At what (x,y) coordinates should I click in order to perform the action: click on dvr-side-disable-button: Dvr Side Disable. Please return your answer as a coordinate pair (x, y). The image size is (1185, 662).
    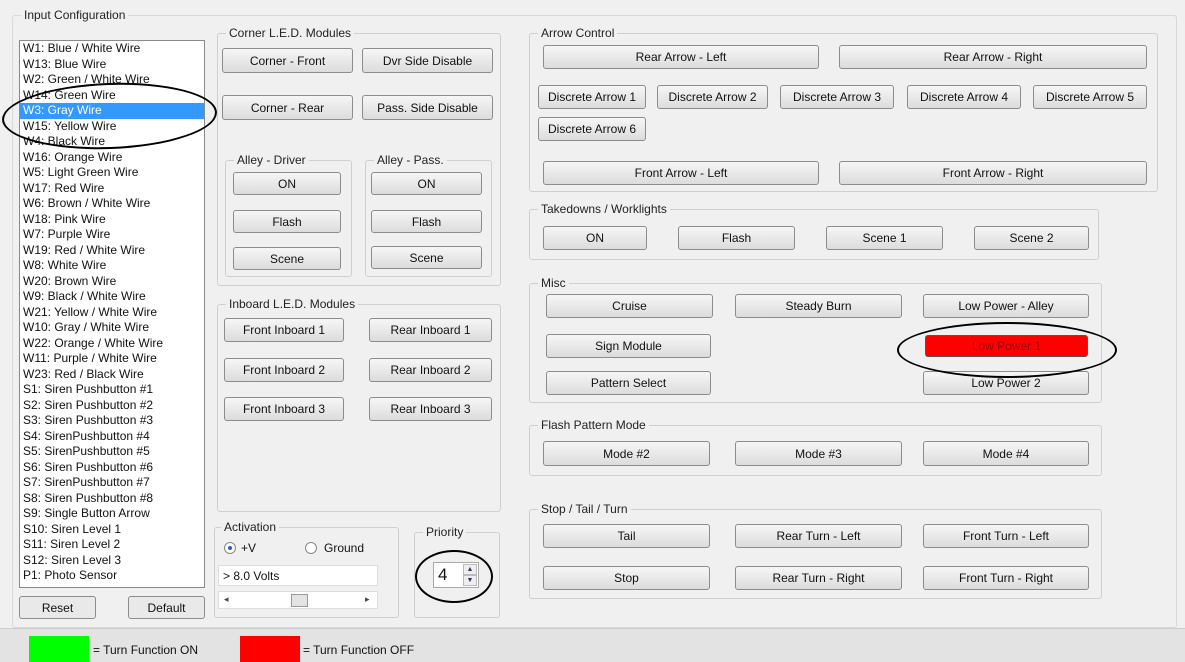
    Looking at the image, I should click on (427, 60).